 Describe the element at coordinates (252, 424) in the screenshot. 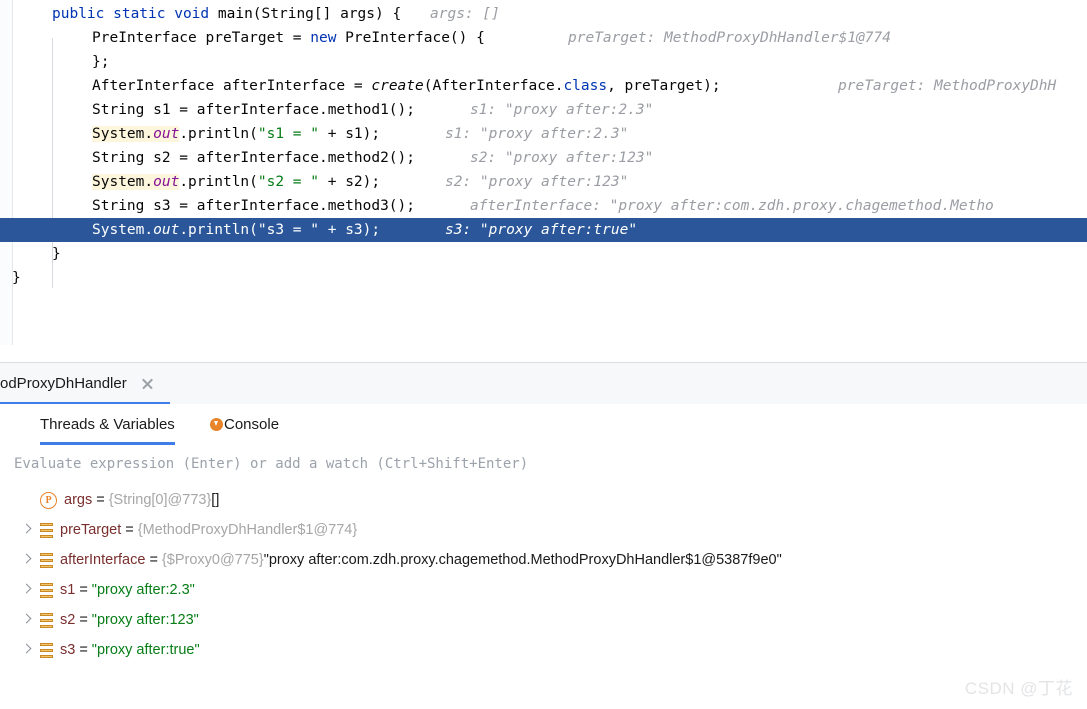

I see `tab-console-label: Console` at that location.